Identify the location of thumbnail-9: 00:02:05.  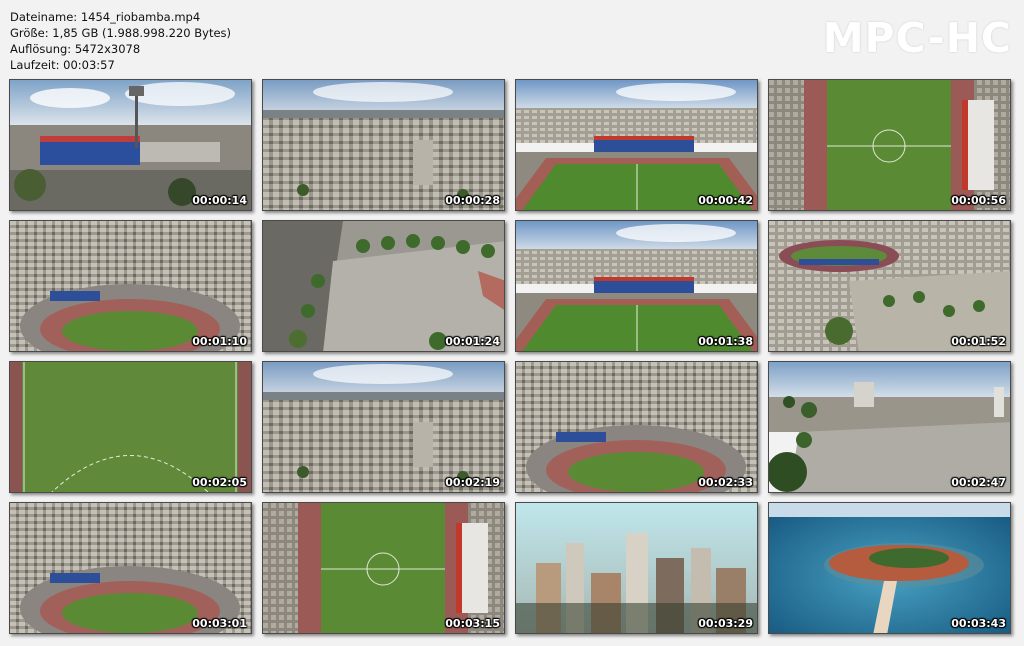
(130, 427).